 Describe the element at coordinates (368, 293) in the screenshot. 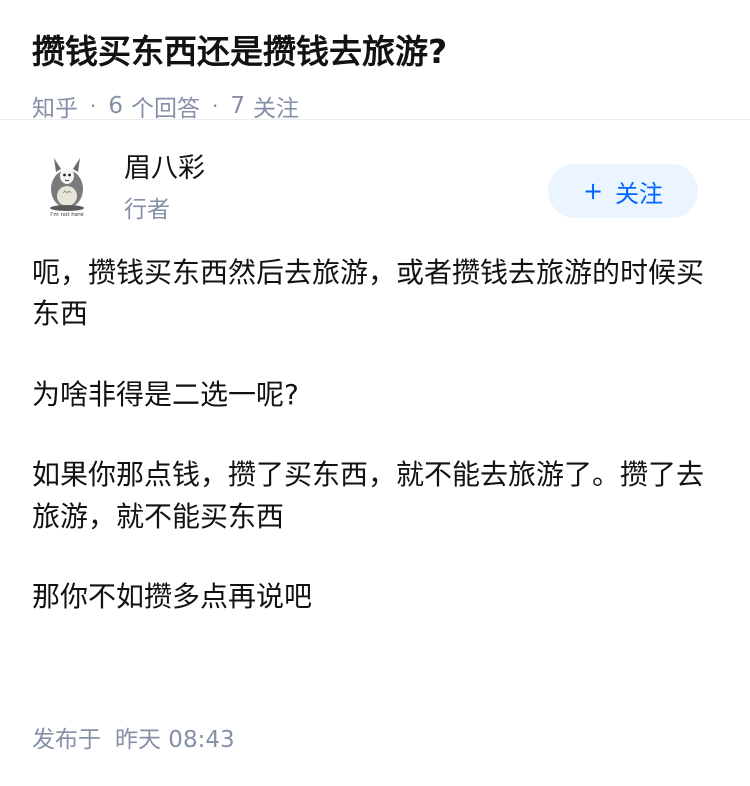

I see `answer-paragraph: 呃，攒钱买东西然后去旅游，或者攒钱去旅游的时候买东西` at that location.